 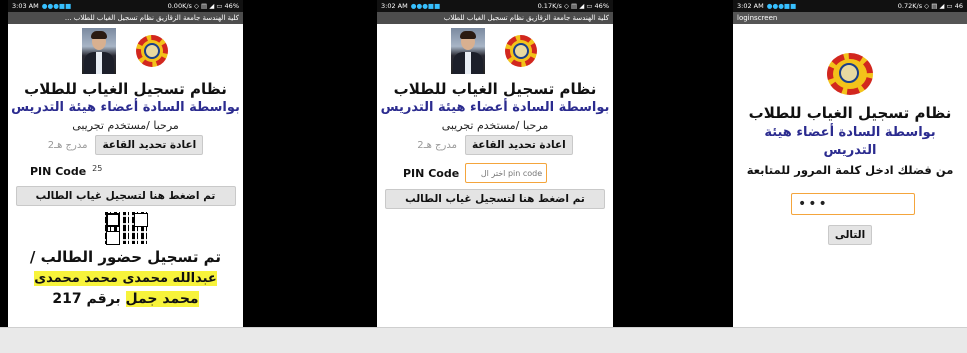 What do you see at coordinates (549, 6) in the screenshot?
I see `network-speed: 0.17K/s` at bounding box center [549, 6].